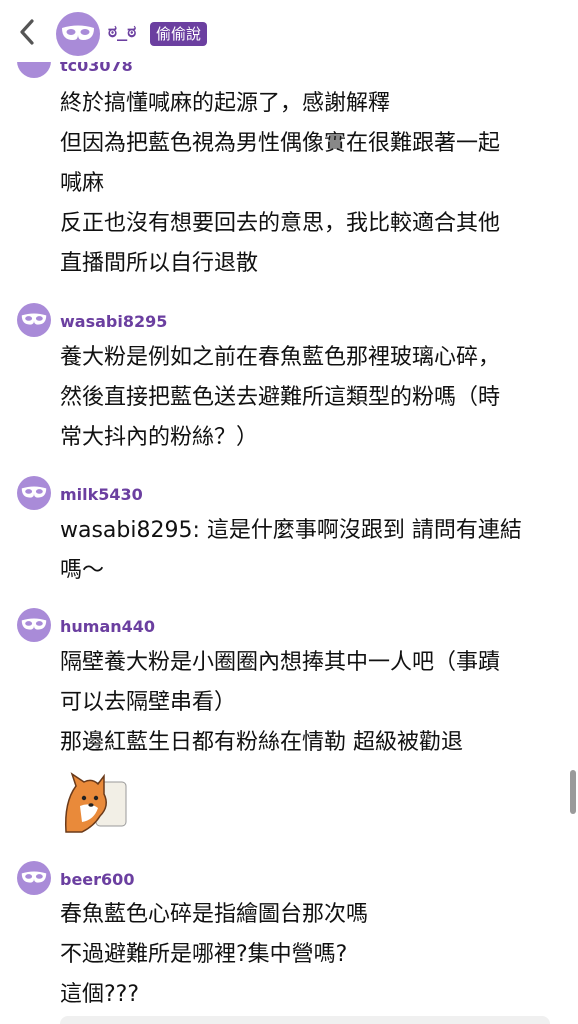 The image size is (578, 1024). Describe the element at coordinates (280, 397) in the screenshot. I see `comment-line: 然後直接把藍色送去避難所這類型的粉嗎（時` at that location.